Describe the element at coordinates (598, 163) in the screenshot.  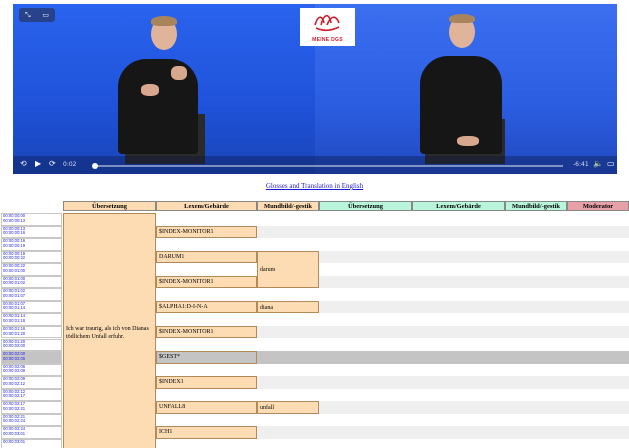
I see `volume-icon: 🔈` at that location.